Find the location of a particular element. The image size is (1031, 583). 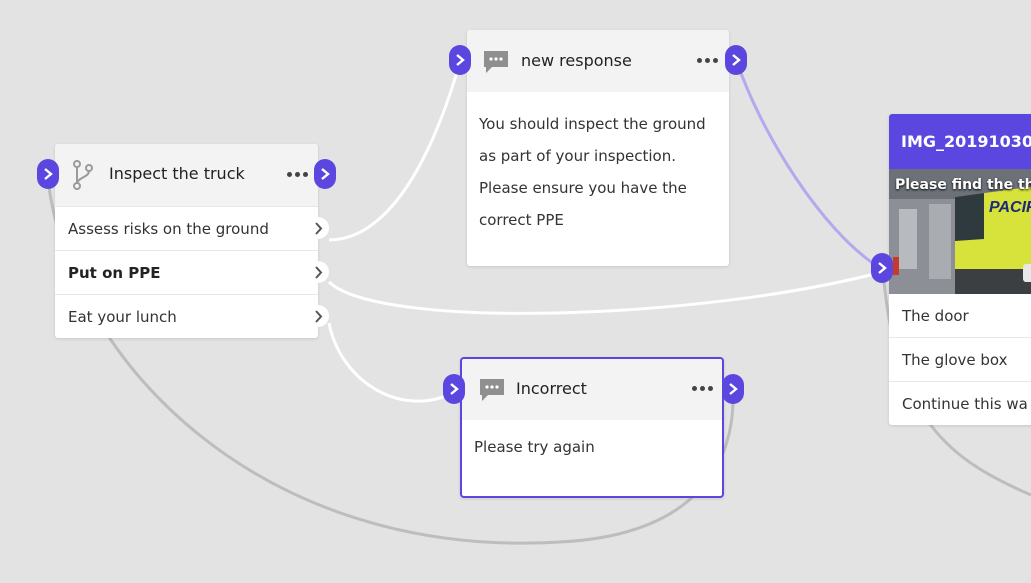

edge-new-response-to-image is located at coordinates (808, 165).